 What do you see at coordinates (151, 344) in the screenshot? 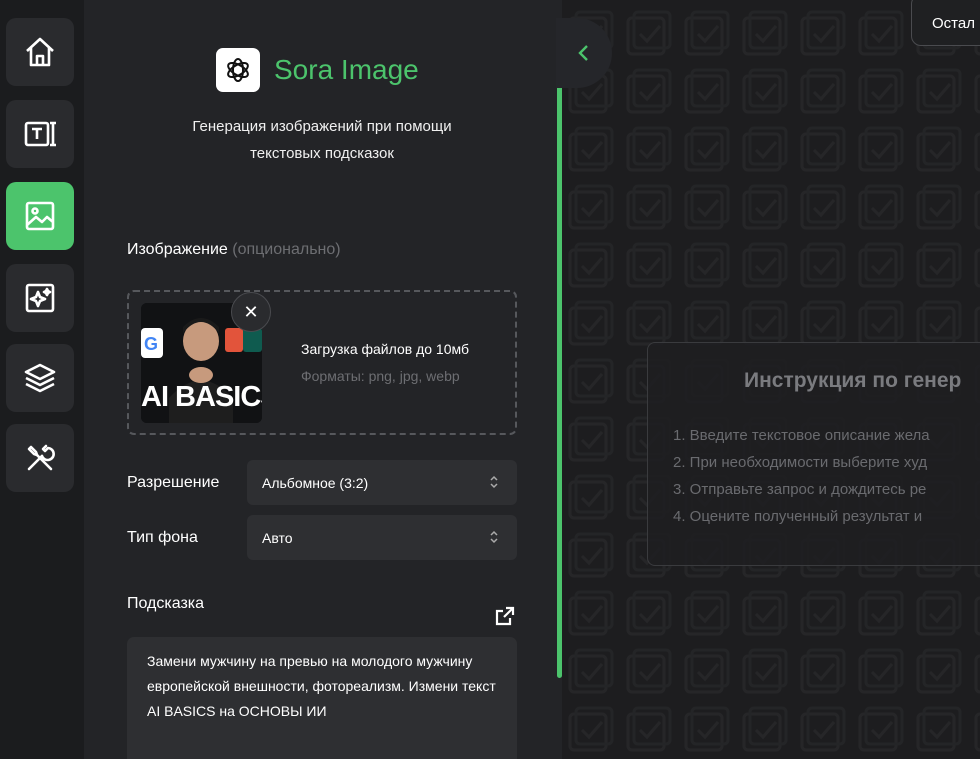
I see `svg-text: G` at bounding box center [151, 344].